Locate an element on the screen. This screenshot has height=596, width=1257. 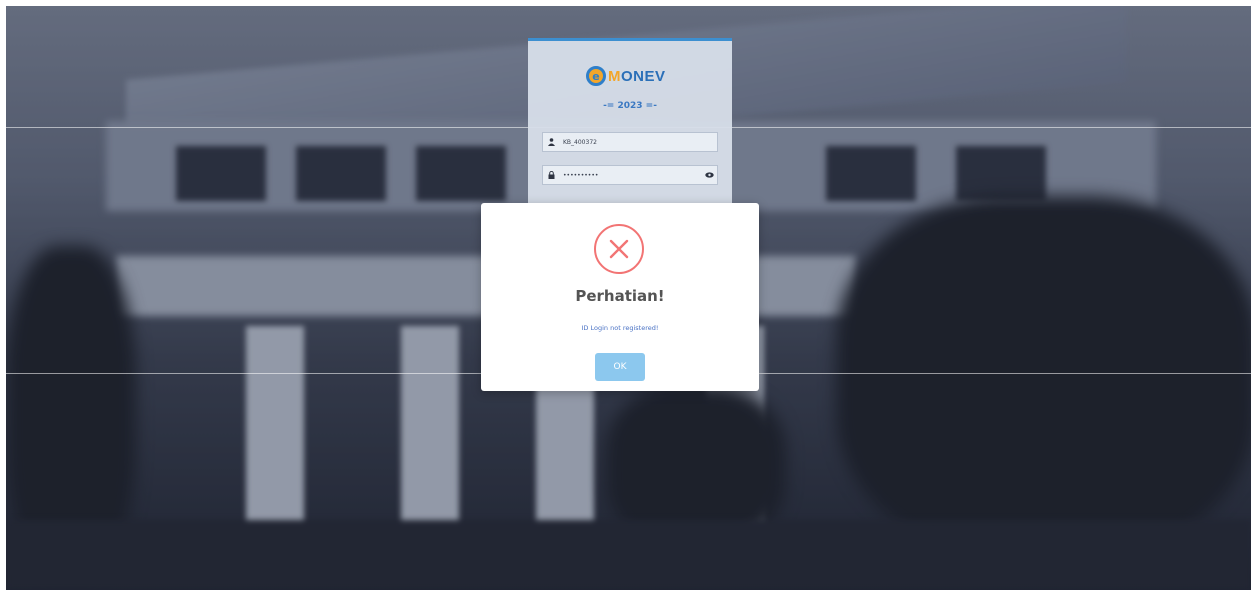
login-card: e MONEV -= 2023 =- KB_400372 •••••••••• is located at coordinates (630, 125).